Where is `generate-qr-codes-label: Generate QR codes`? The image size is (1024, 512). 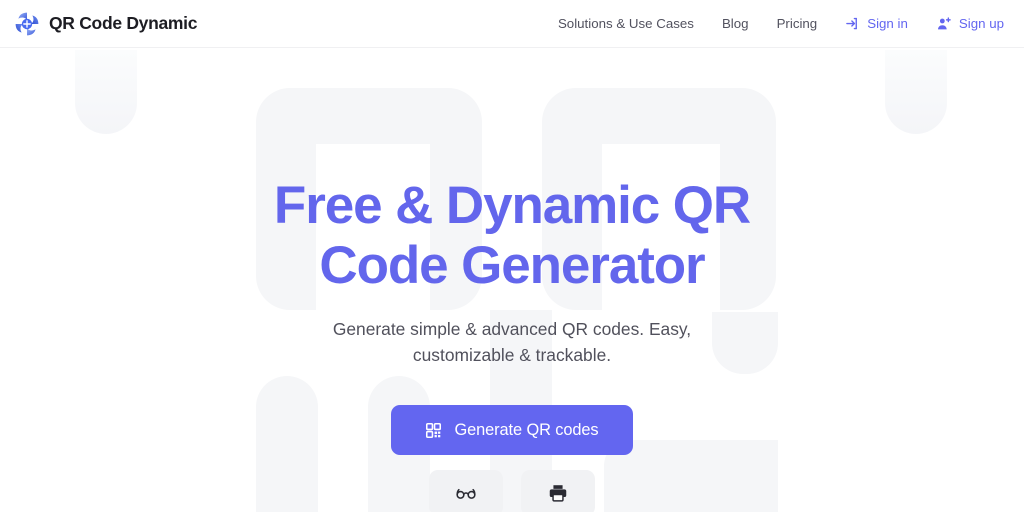
generate-qr-codes-label: Generate QR codes is located at coordinates (526, 429).